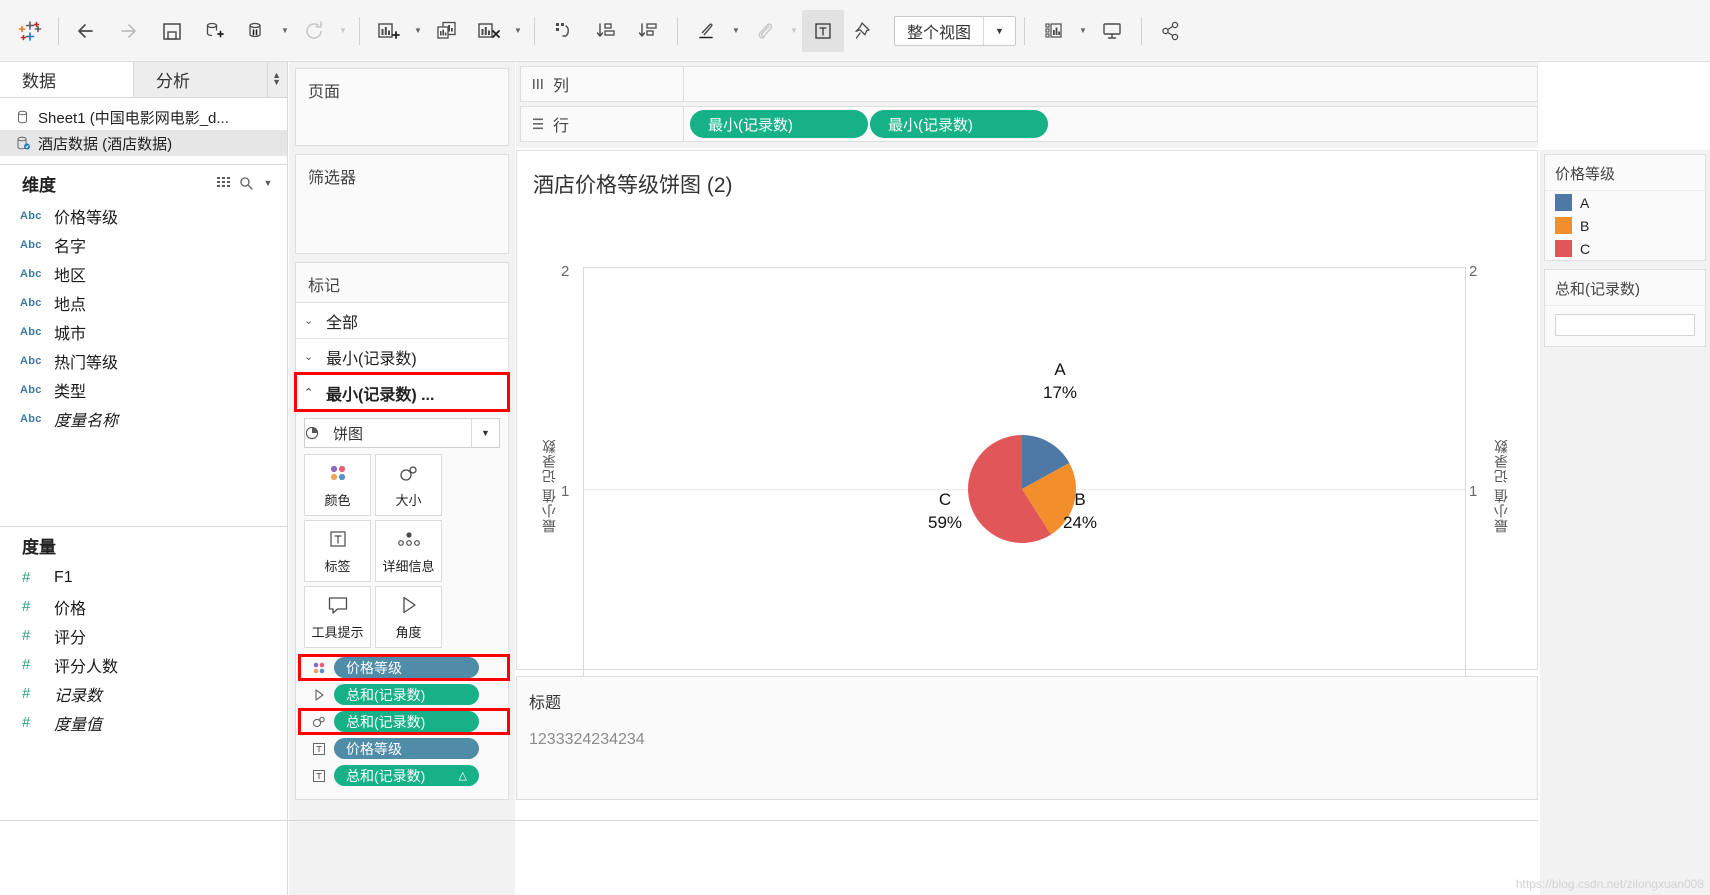 Image resolution: width=1710 pixels, height=895 pixels. I want to click on mark-type-value: 饼图, so click(348, 434).